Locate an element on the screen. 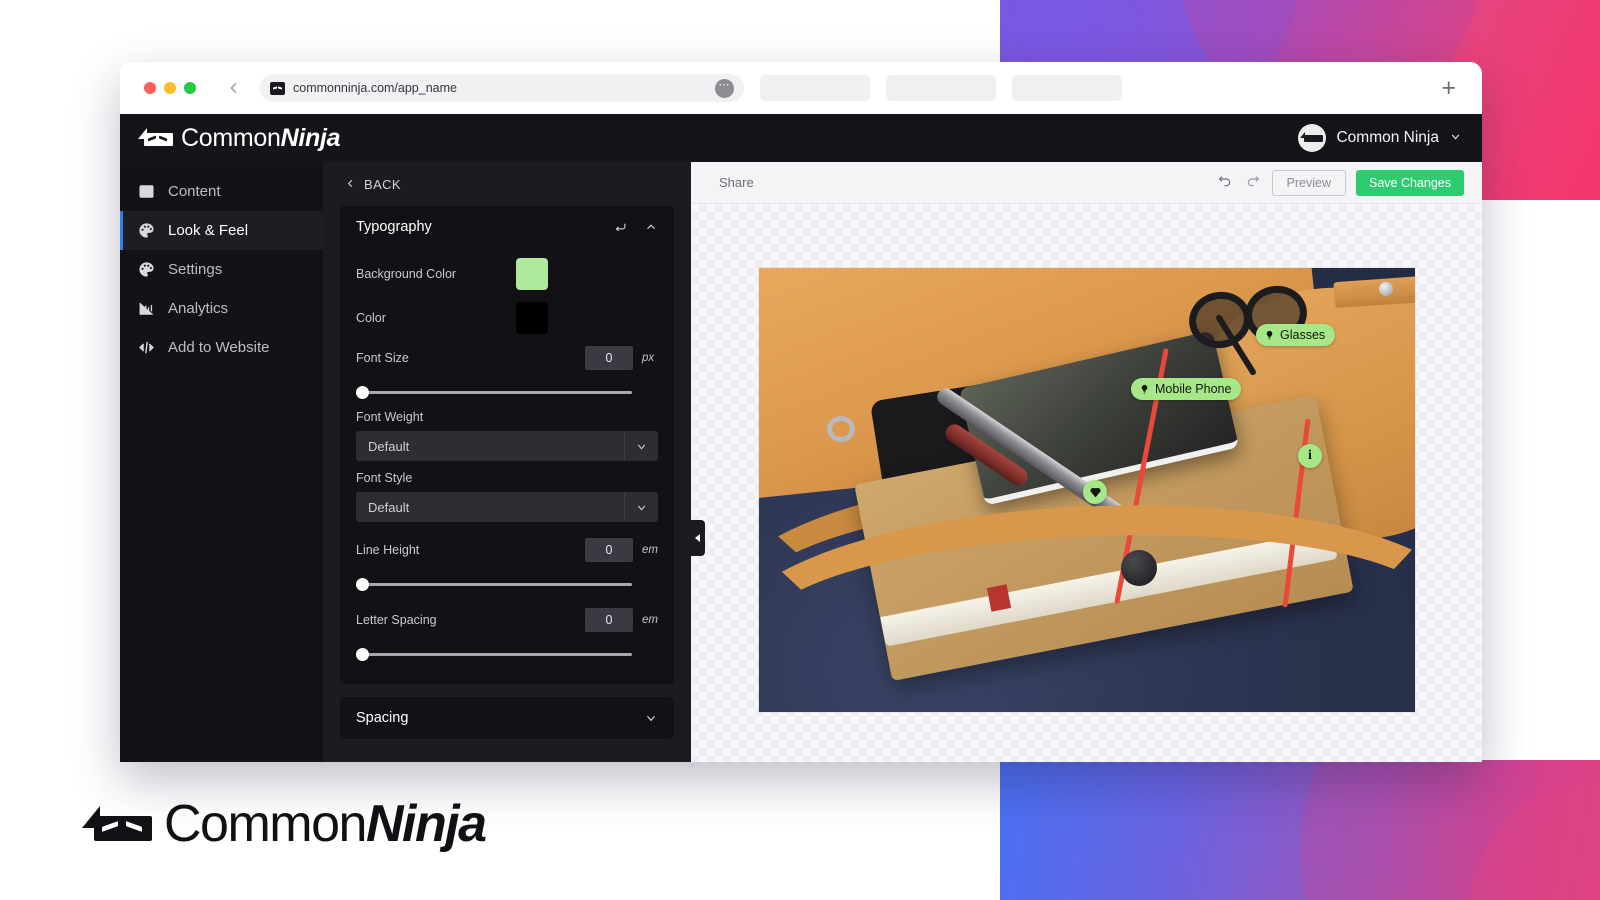 This screenshot has width=1600, height=900. typography-section-title: Typography is located at coordinates (394, 227).